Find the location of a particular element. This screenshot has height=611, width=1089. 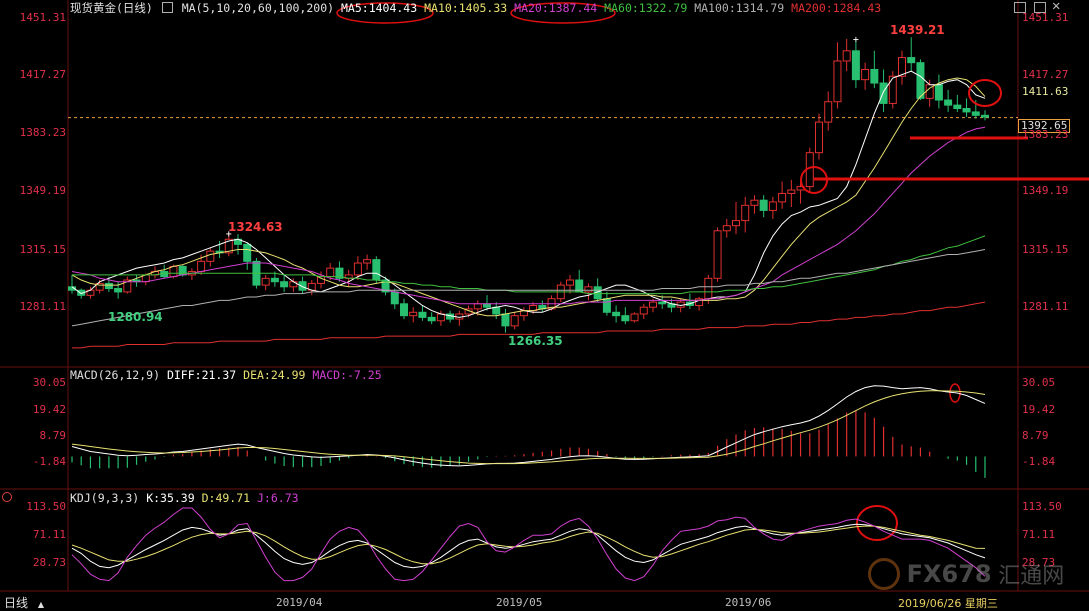

high-marker: + is located at coordinates (856, 40).